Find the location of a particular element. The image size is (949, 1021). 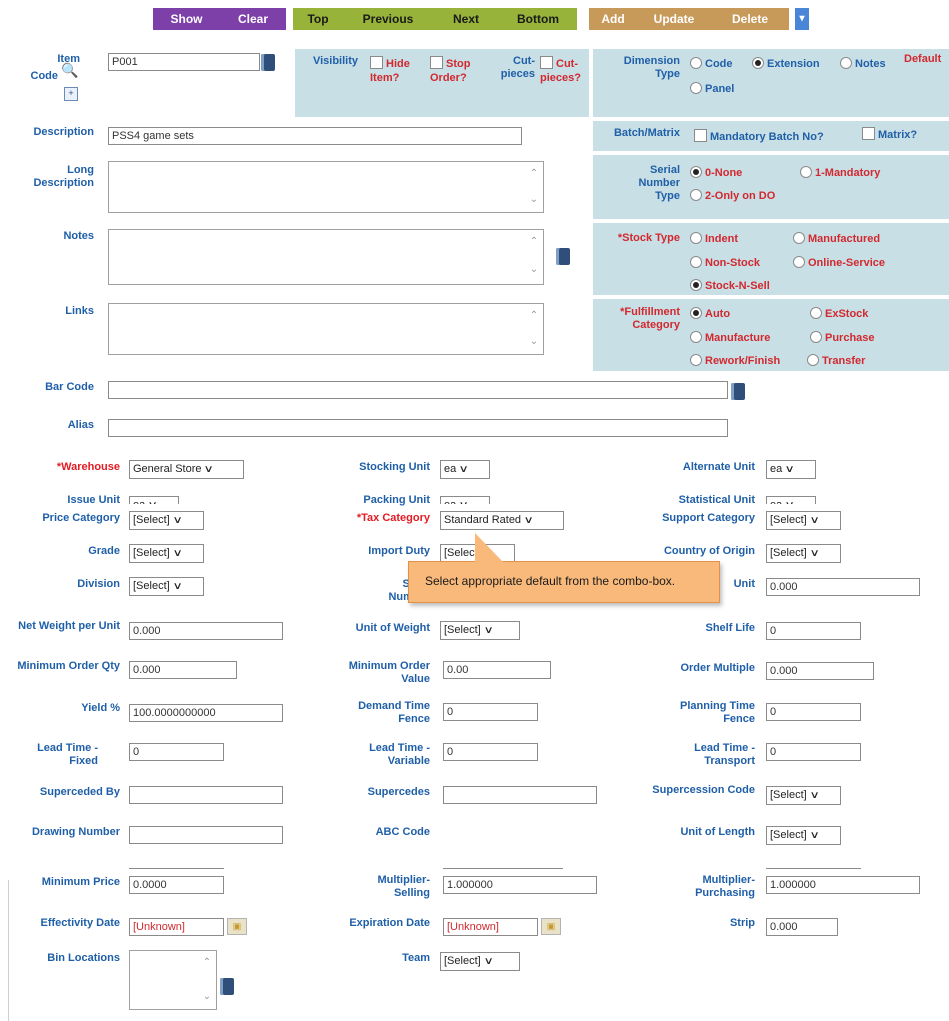

frame-left-border is located at coordinates (8, 950).